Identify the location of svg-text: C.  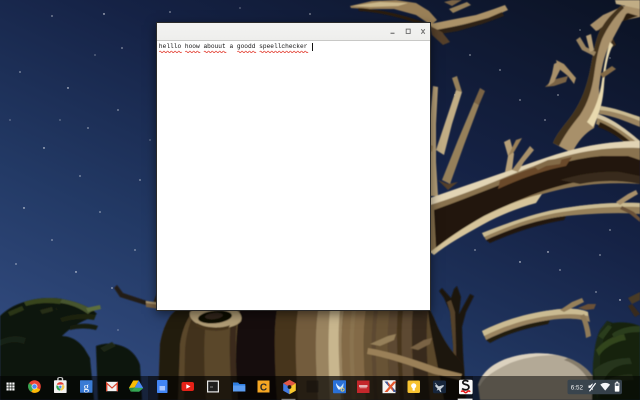
(263, 388).